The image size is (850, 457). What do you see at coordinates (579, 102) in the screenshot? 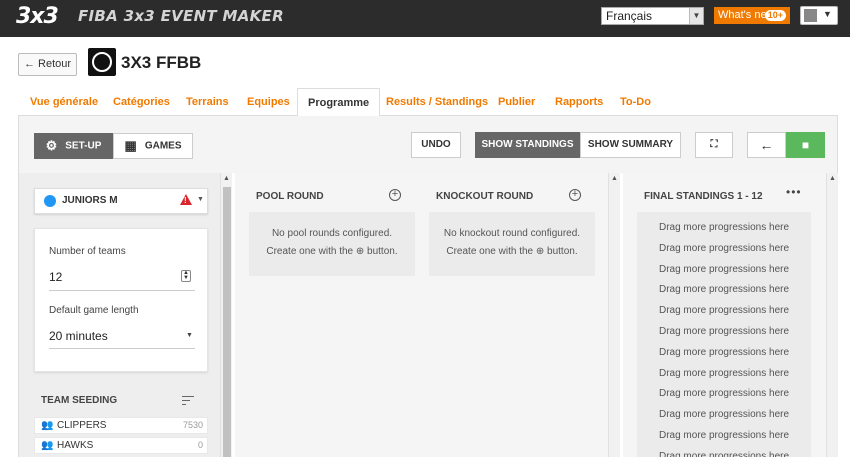
I see `tab-rapports: Rapports` at bounding box center [579, 102].